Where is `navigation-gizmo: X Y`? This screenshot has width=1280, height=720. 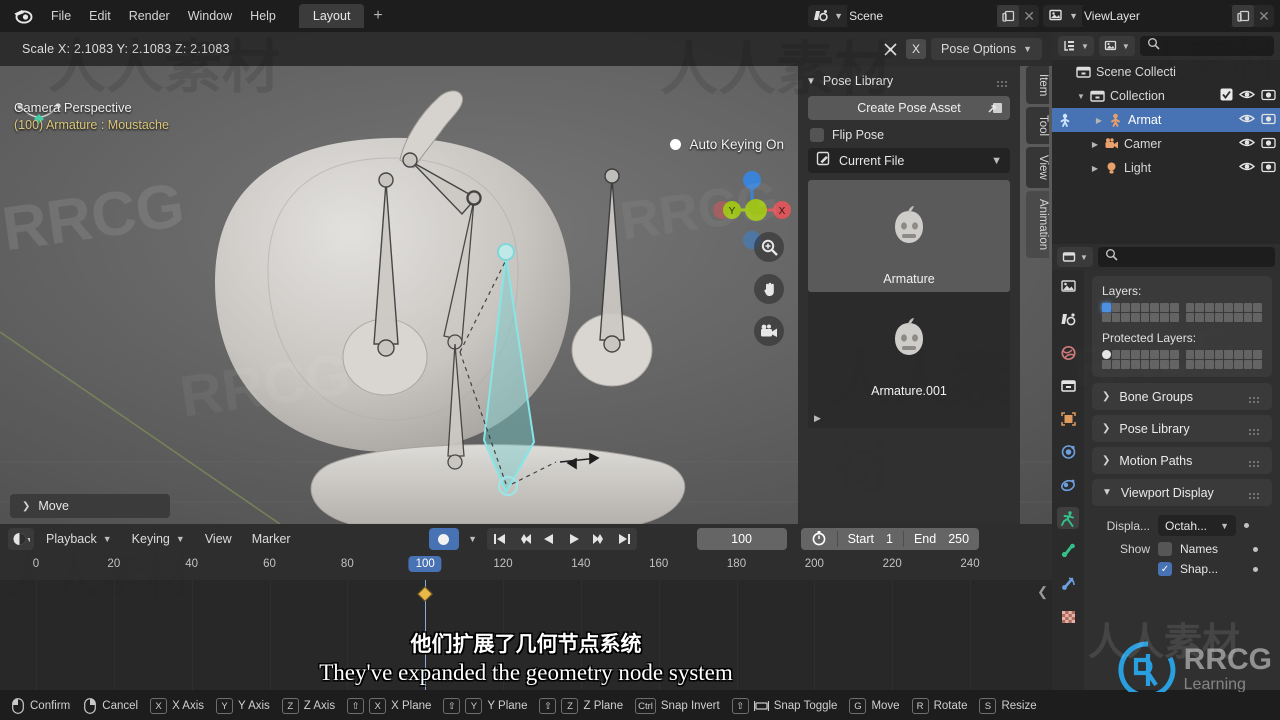 navigation-gizmo: X Y is located at coordinates (752, 210).